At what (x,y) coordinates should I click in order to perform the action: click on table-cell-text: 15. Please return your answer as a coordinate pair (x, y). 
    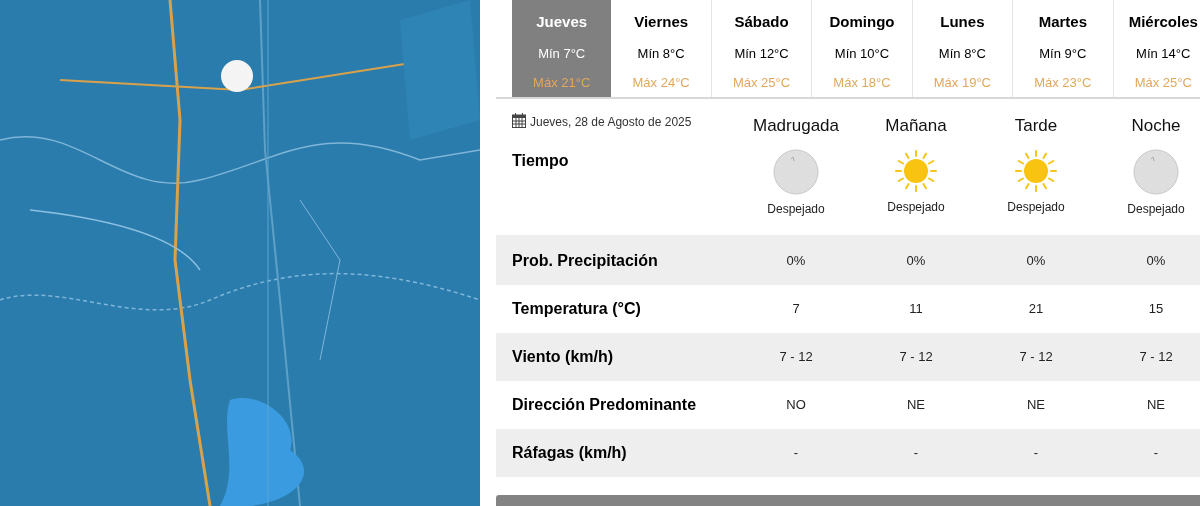
    Looking at the image, I should click on (1156, 308).